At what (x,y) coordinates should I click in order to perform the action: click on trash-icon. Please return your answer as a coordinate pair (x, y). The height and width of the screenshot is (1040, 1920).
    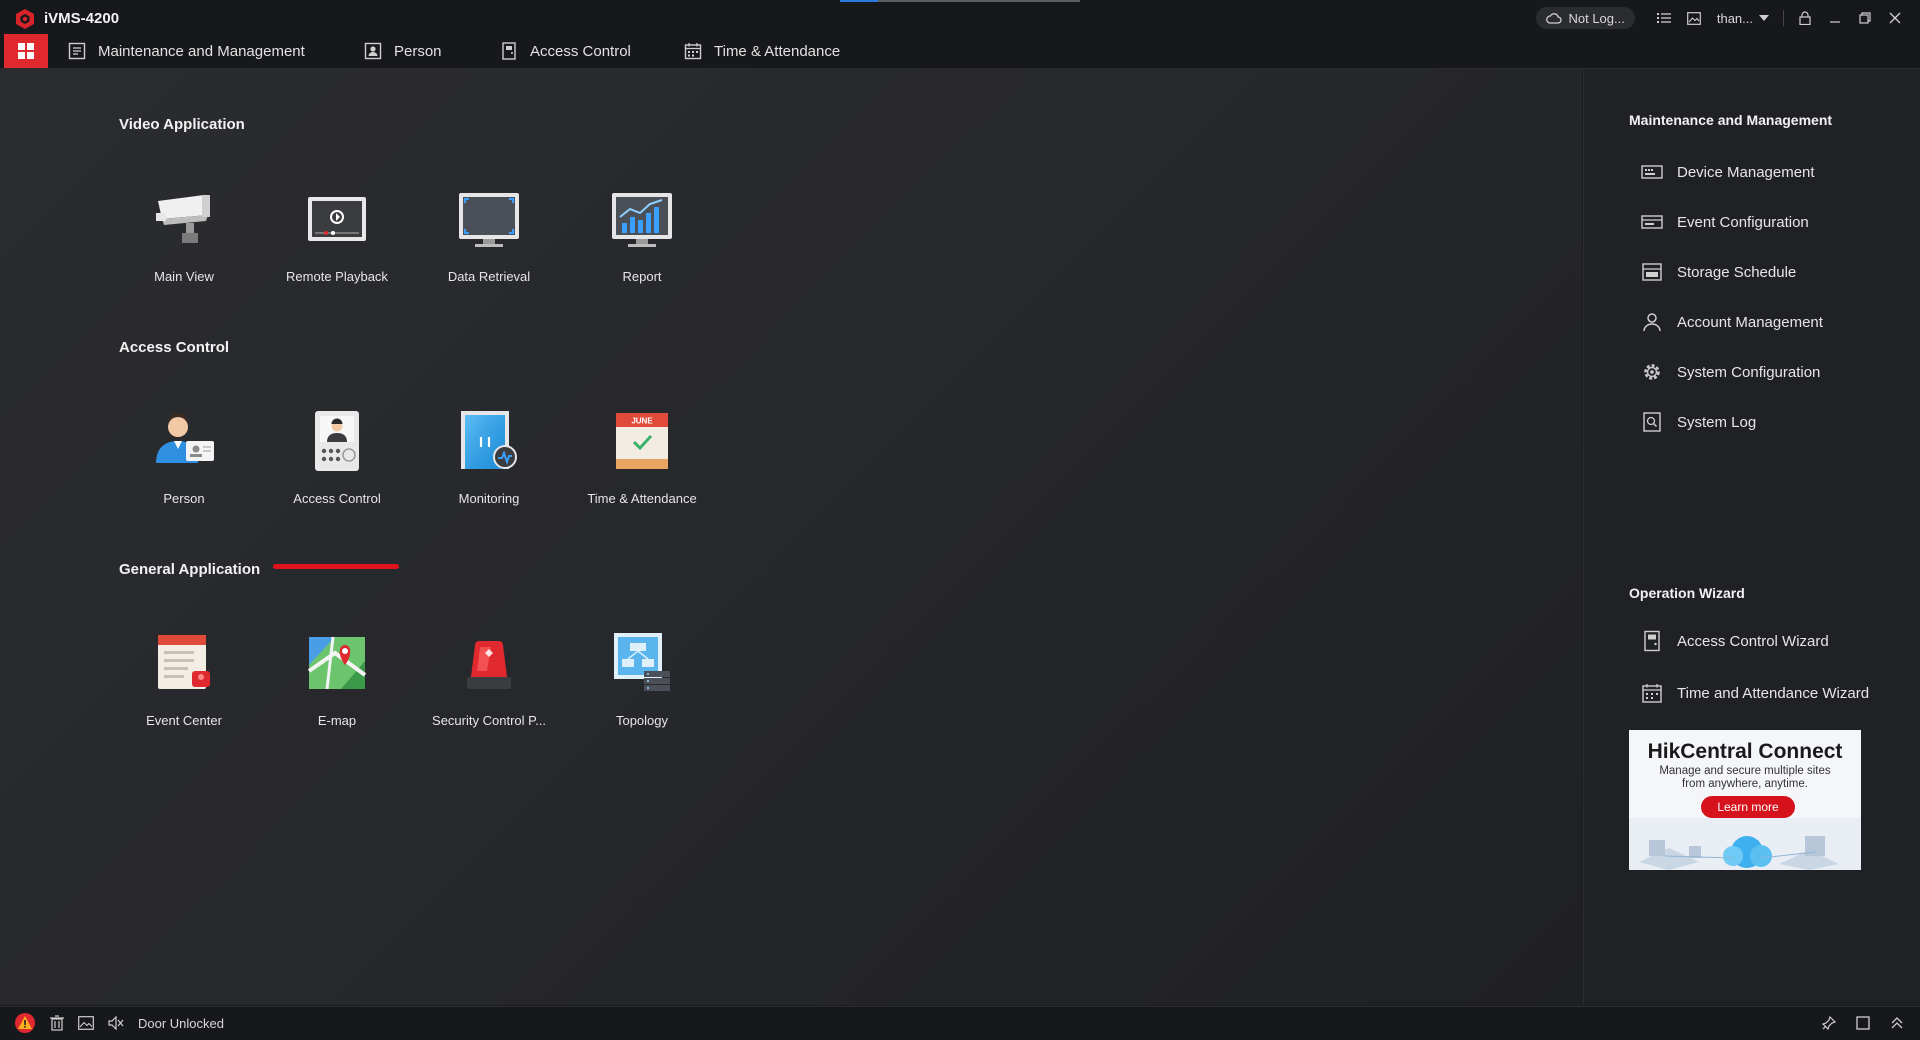
    Looking at the image, I should click on (57, 1023).